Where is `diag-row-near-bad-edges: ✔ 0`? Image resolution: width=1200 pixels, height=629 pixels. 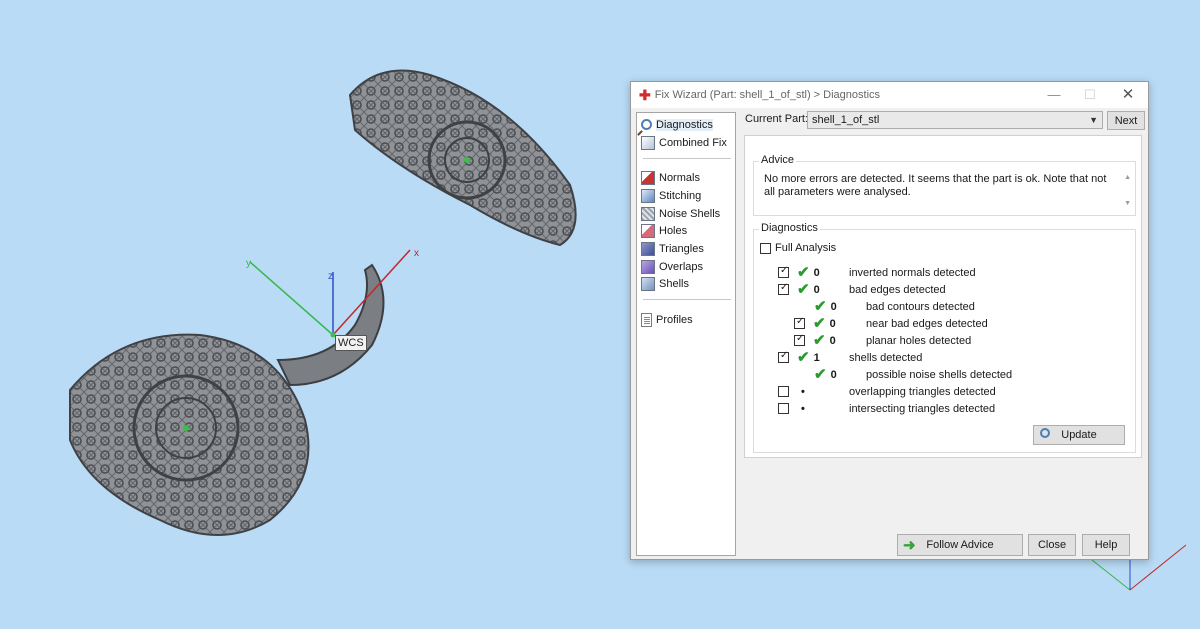
diag-row-near-bad-edges: ✔ 0 is located at coordinates (815, 323).